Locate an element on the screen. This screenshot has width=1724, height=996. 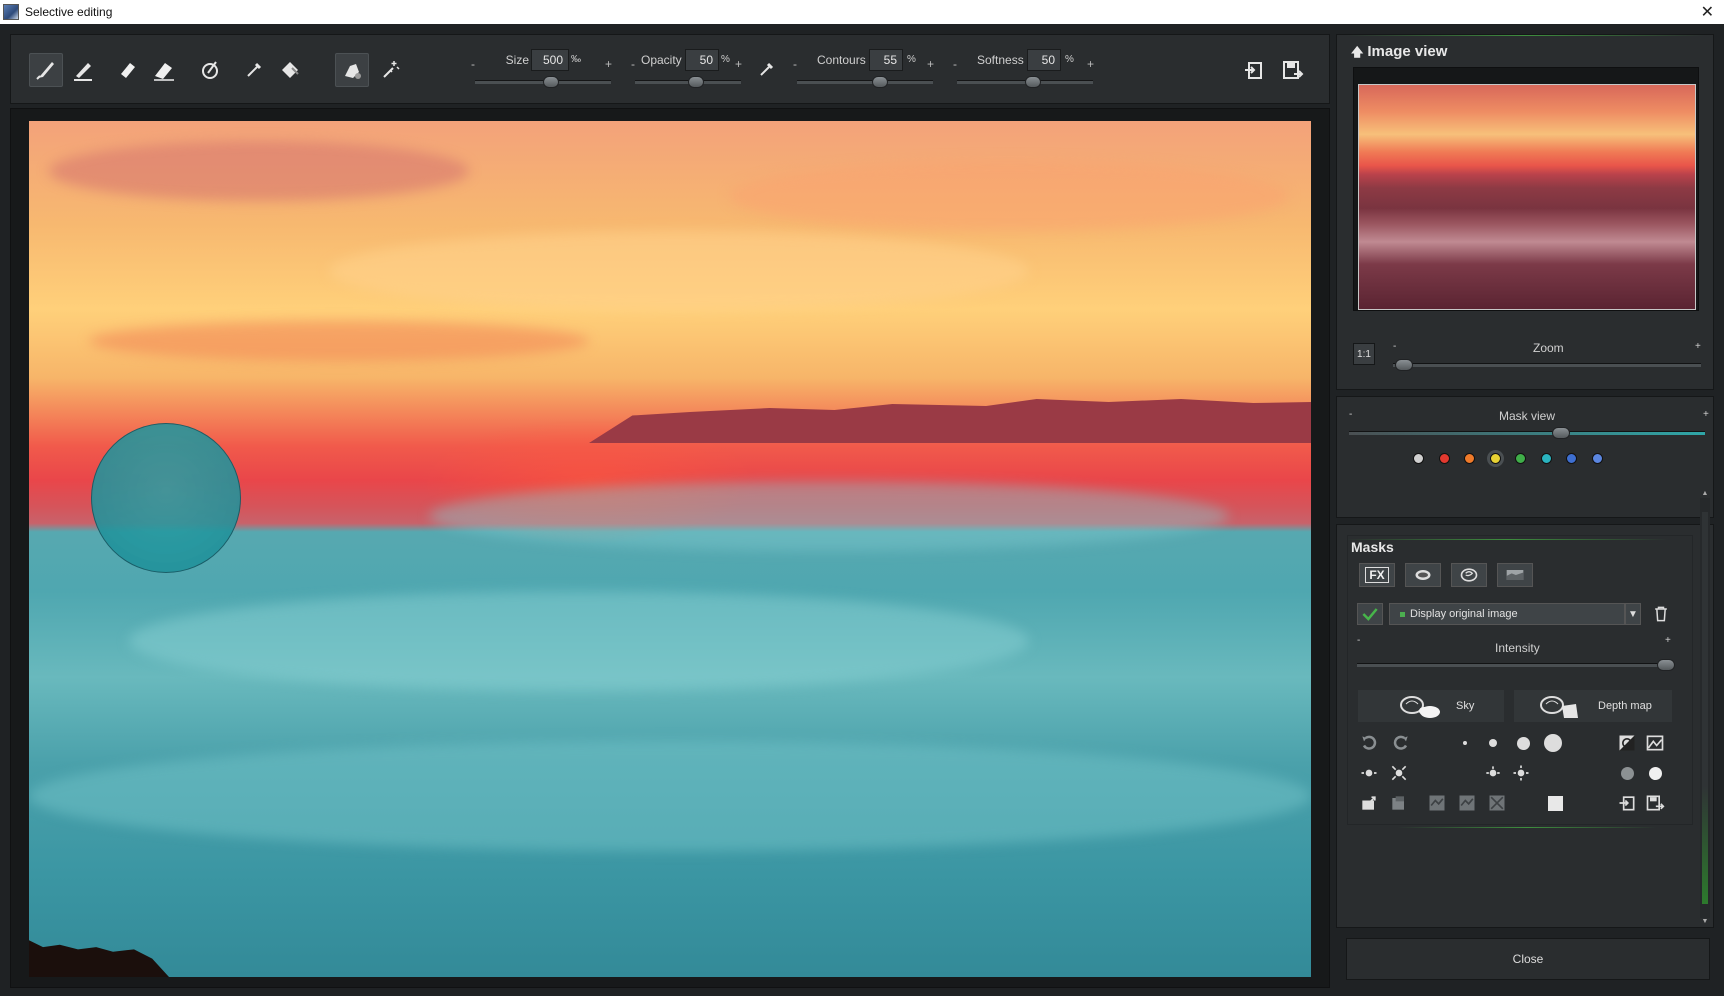
softness-minus: - is located at coordinates (955, 64).